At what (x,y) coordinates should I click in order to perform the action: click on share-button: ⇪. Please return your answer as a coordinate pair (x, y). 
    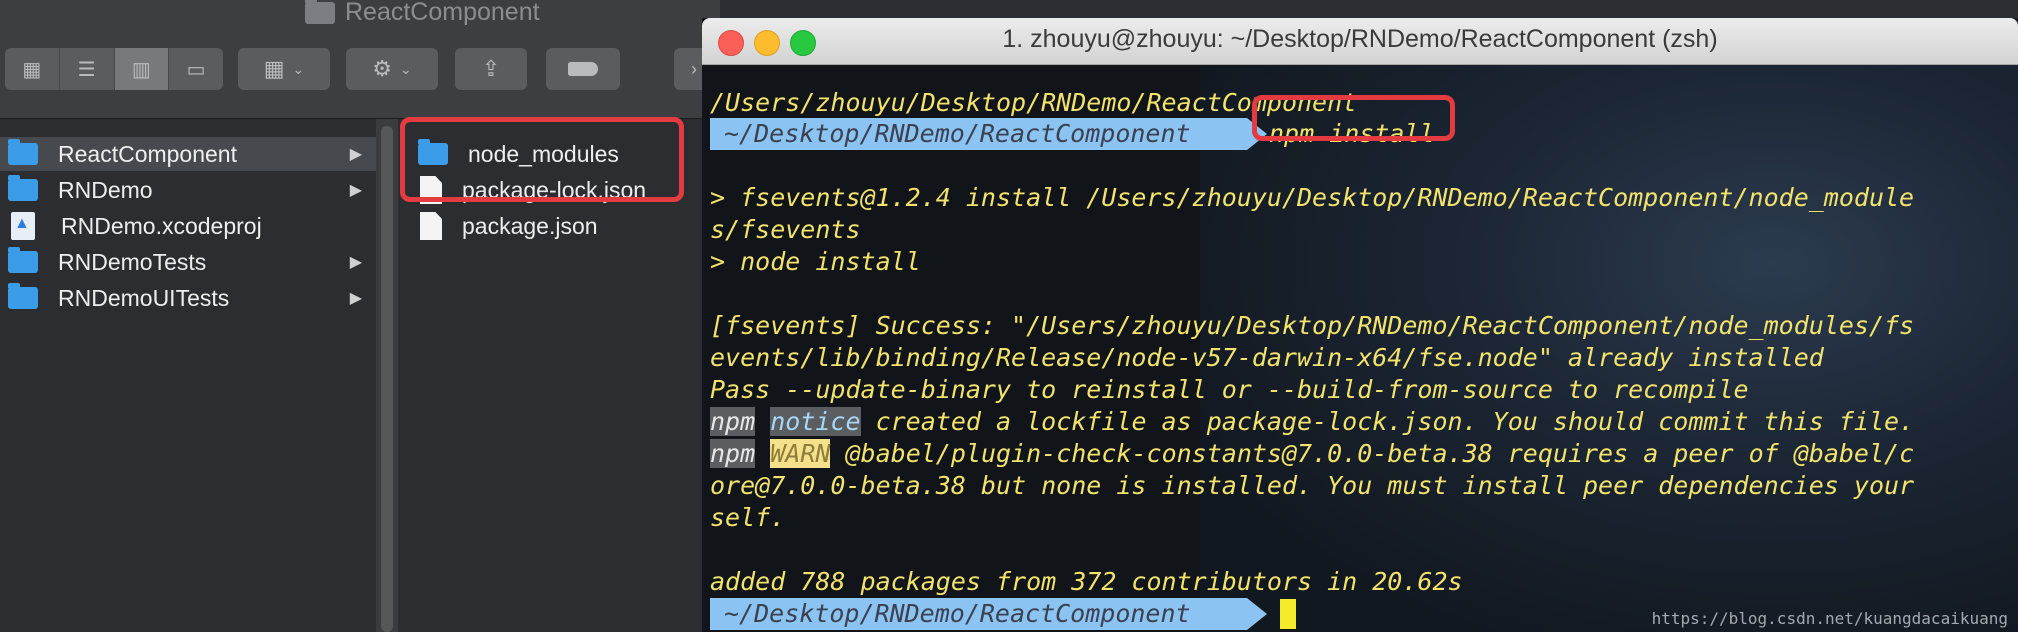
    Looking at the image, I should click on (491, 69).